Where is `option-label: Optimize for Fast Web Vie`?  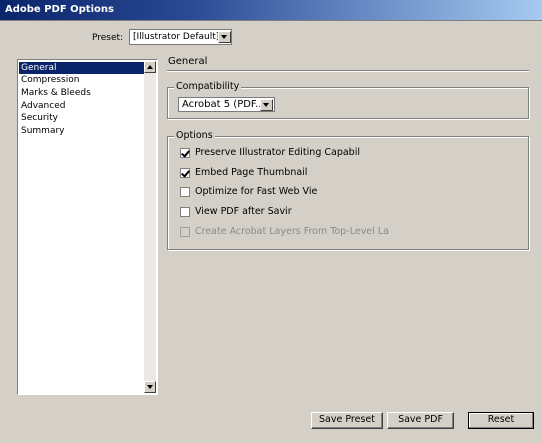
option-label: Optimize for Fast Web Vie is located at coordinates (256, 191).